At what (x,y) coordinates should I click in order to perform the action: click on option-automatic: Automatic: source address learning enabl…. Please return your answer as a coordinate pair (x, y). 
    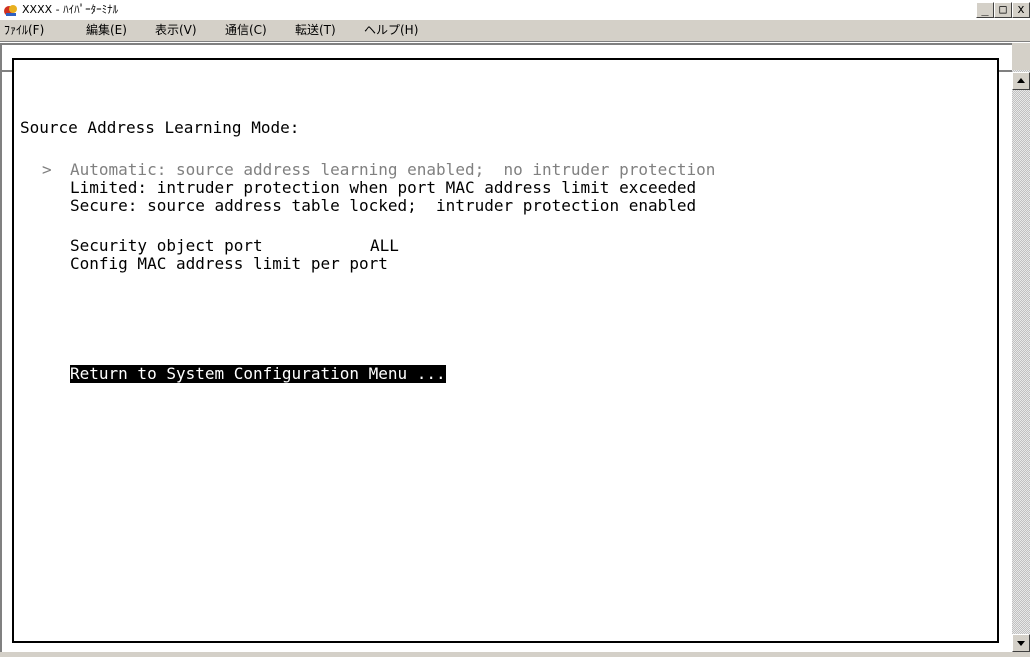
    Looking at the image, I should click on (392, 170).